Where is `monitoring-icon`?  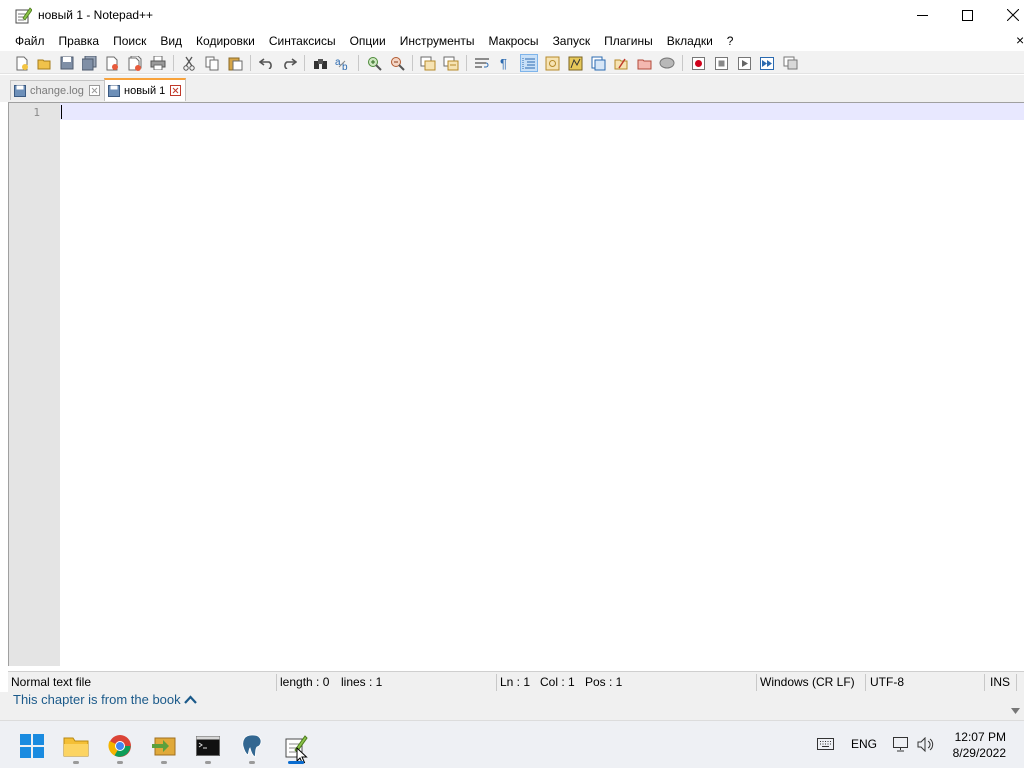 monitoring-icon is located at coordinates (667, 63).